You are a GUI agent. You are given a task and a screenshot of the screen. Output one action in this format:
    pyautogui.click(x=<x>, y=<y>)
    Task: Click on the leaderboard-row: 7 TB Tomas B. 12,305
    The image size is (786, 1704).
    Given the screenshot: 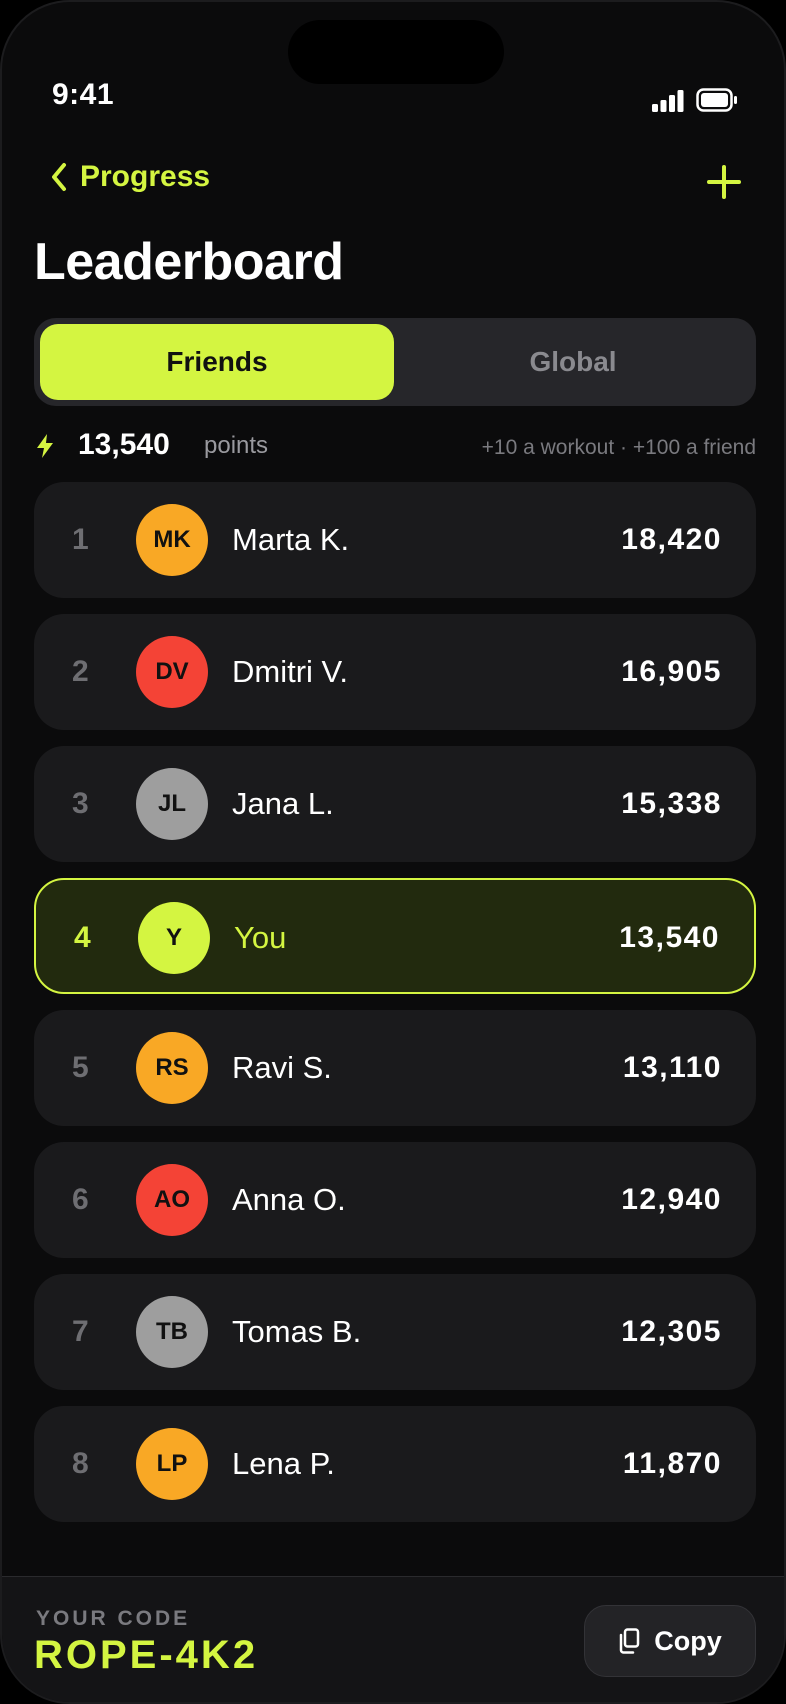 What is the action you would take?
    pyautogui.click(x=395, y=1332)
    